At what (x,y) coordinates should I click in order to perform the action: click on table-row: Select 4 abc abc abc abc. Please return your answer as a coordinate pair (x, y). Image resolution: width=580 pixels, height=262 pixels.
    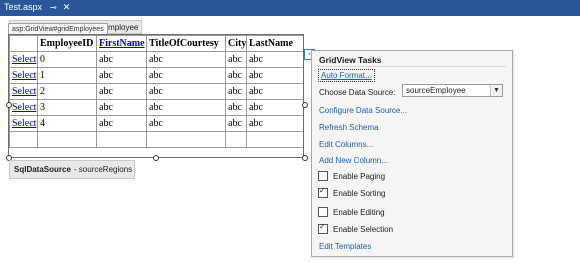
    Looking at the image, I should click on (156, 123).